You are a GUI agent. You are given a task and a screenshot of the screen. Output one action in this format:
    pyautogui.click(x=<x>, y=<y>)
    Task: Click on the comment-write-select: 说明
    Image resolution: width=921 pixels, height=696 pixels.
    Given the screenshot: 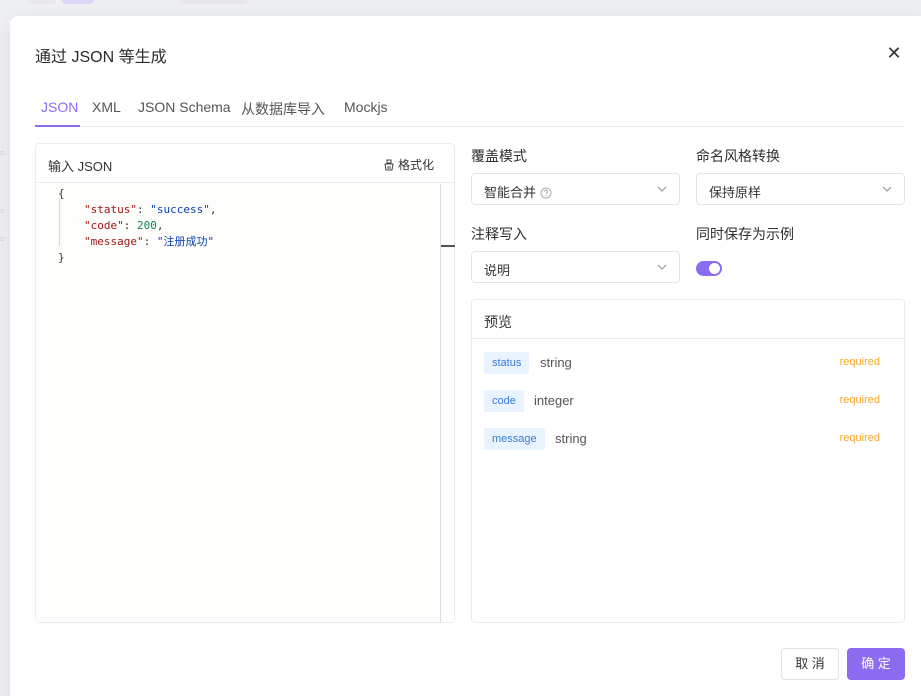 What is the action you would take?
    pyautogui.click(x=575, y=267)
    